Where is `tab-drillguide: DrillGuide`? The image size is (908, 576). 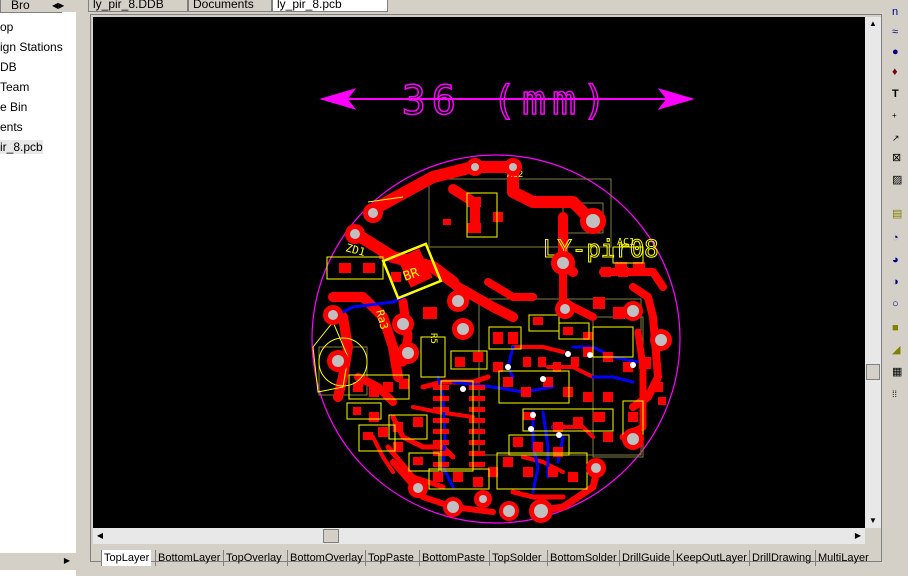 tab-drillguide: DrillGuide is located at coordinates (645, 558).